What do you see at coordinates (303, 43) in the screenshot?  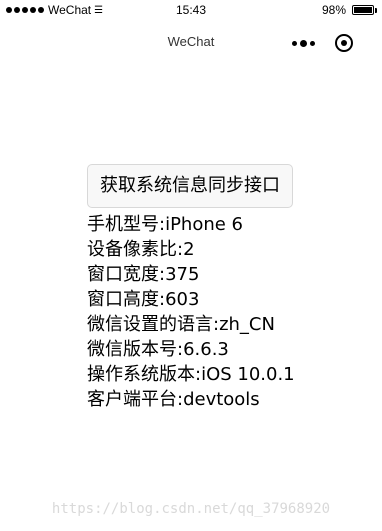 I see `more-options-icon` at bounding box center [303, 43].